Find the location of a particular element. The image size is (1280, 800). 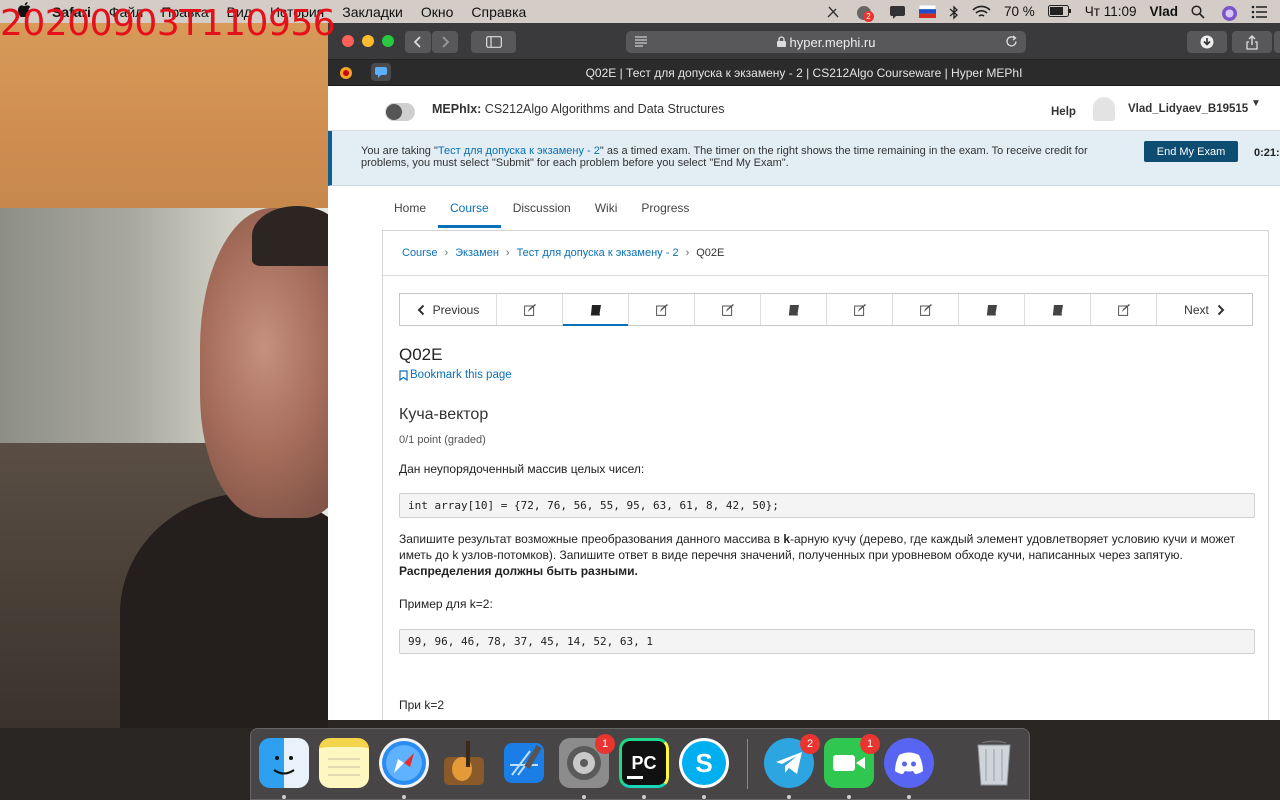

facetime-icon: 1 is located at coordinates (852, 761).